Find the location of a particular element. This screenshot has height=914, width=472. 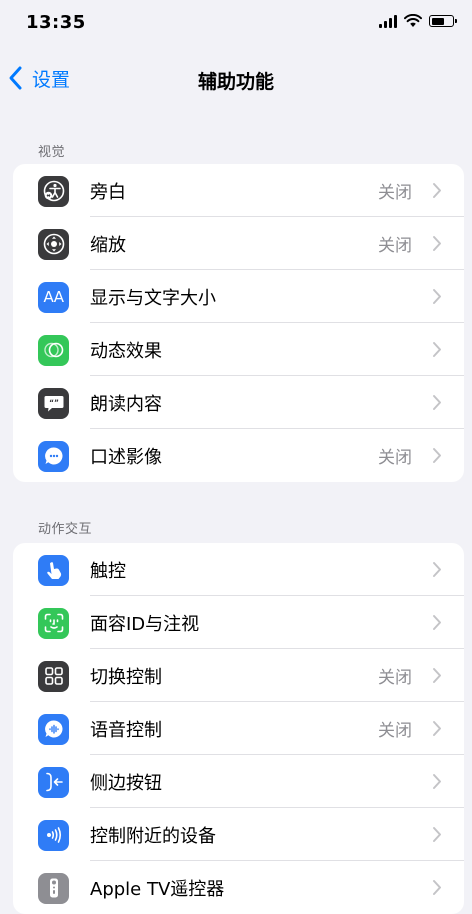

text-size-icon: AA is located at coordinates (53, 297).